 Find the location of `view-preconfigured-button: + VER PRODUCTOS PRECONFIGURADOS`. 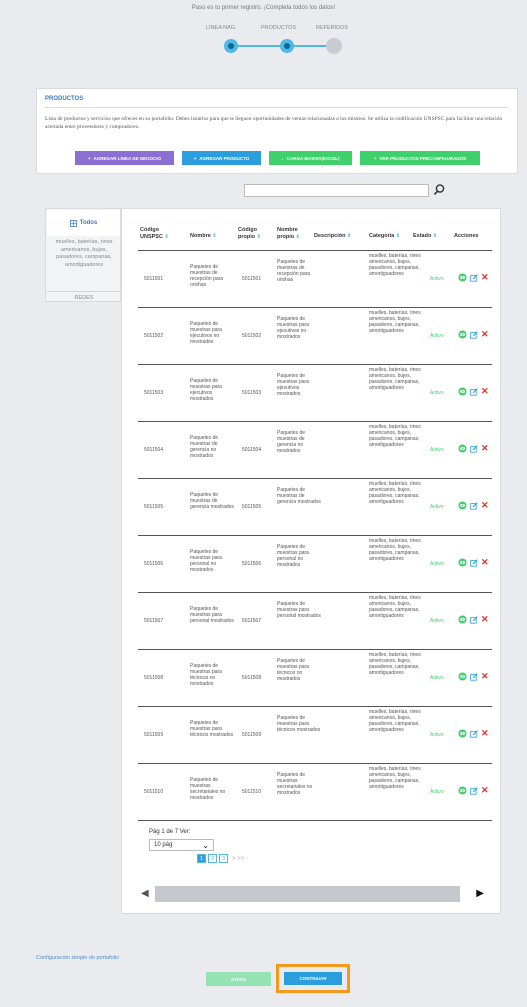

view-preconfigured-button: + VER PRODUCTOS PRECONFIGURADOS is located at coordinates (420, 158).